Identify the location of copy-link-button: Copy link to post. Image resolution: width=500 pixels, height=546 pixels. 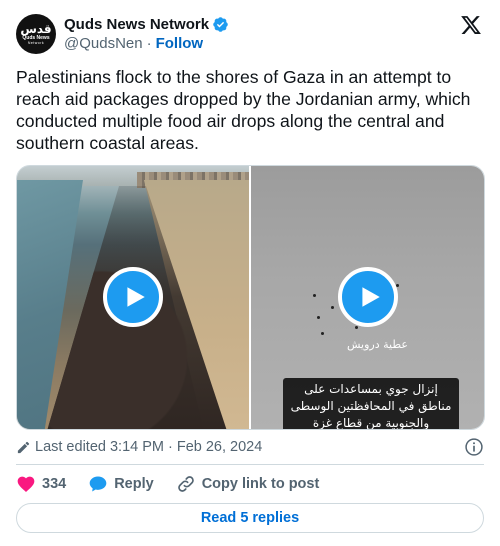
(248, 484).